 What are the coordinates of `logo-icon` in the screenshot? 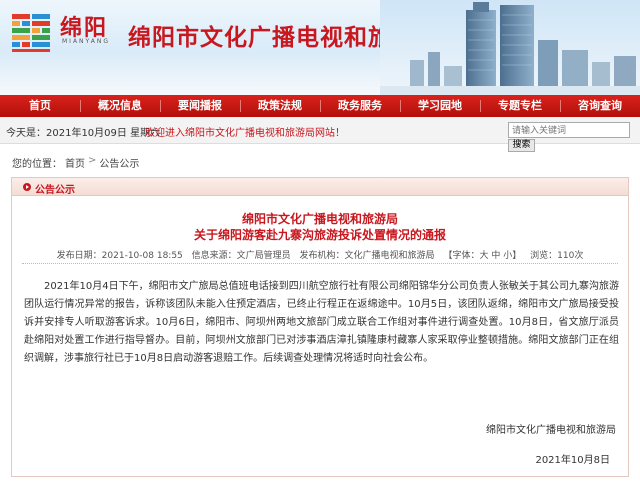 It's located at (31, 33).